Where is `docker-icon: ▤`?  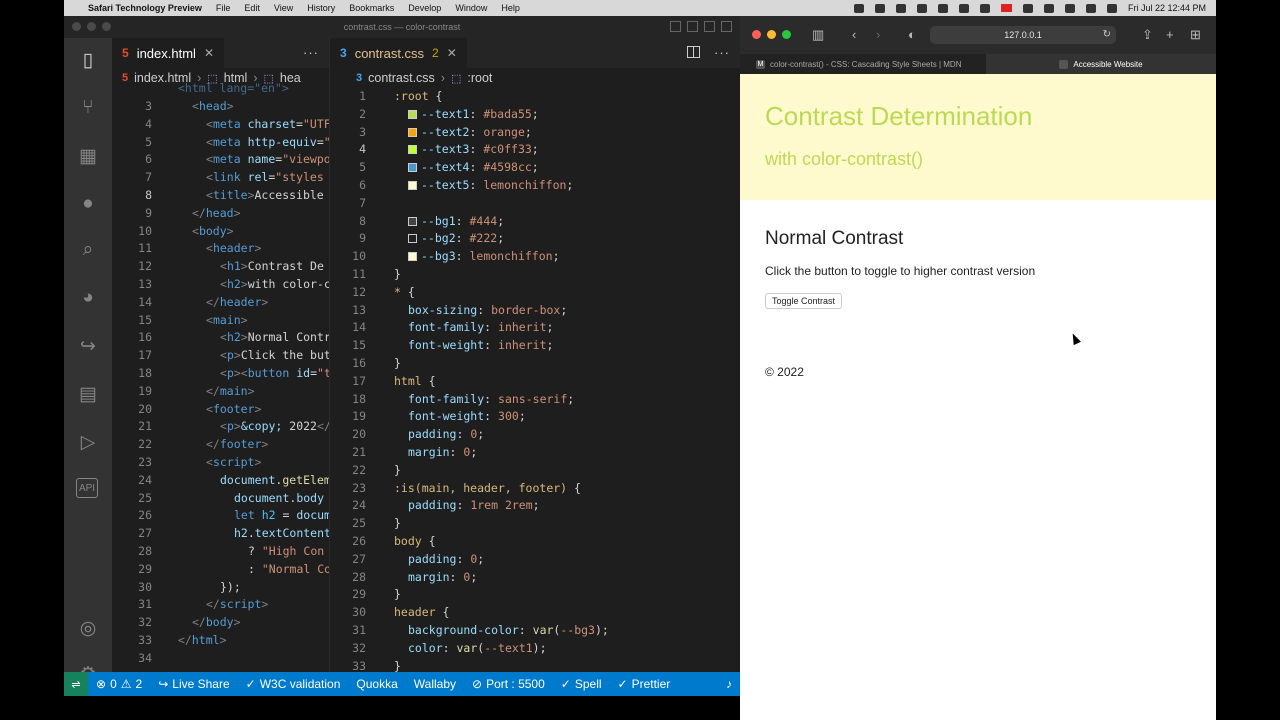 docker-icon: ▤ is located at coordinates (88, 394).